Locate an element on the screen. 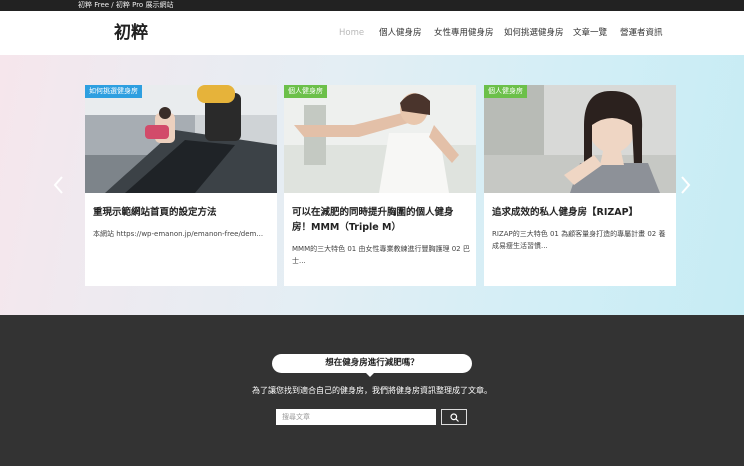  nav-item-choose-gym: 如何挑選健身房 is located at coordinates (534, 33).